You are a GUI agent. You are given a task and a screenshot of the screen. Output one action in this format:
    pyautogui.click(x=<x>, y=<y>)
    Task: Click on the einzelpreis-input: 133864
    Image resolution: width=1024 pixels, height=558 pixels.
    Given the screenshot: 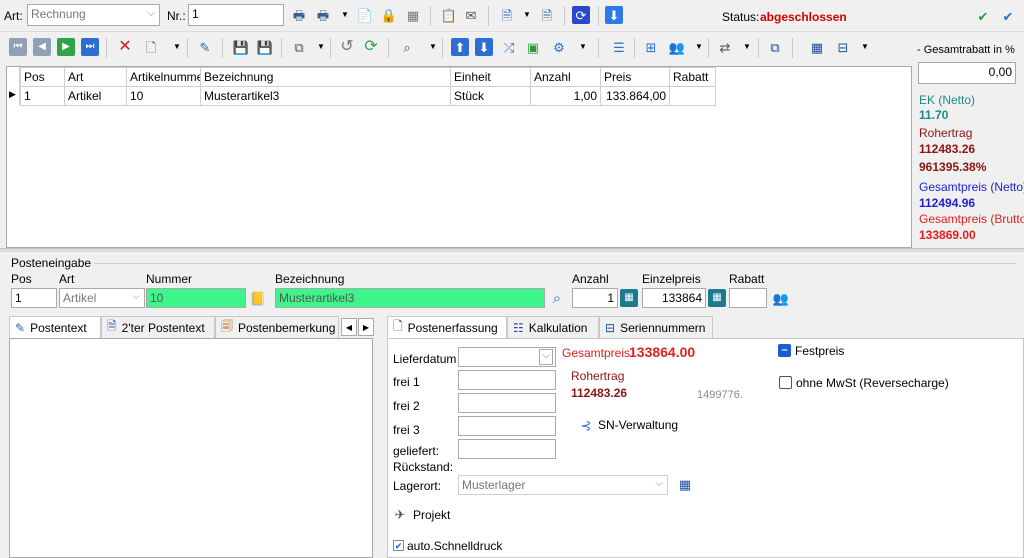 What is the action you would take?
    pyautogui.click(x=674, y=298)
    